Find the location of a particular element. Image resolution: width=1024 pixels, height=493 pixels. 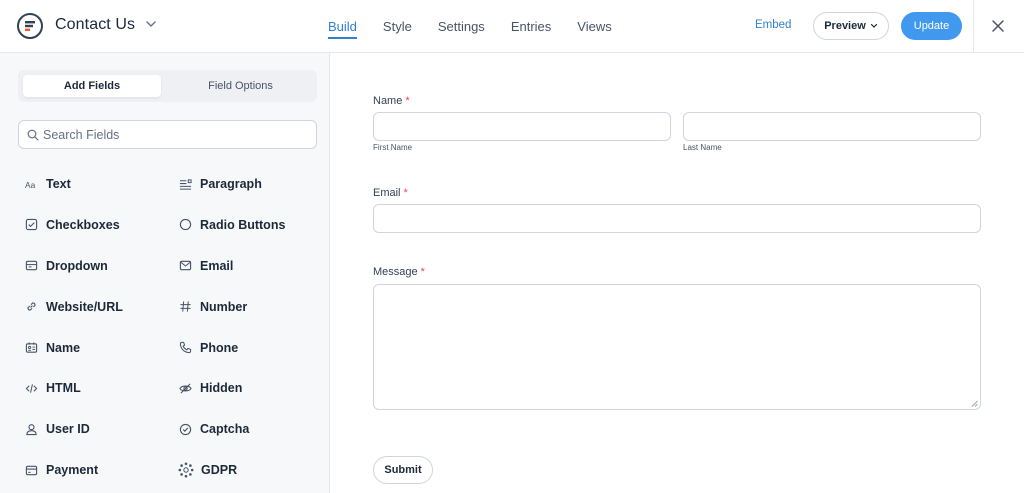

formidable-logo-icon is located at coordinates (30, 26).